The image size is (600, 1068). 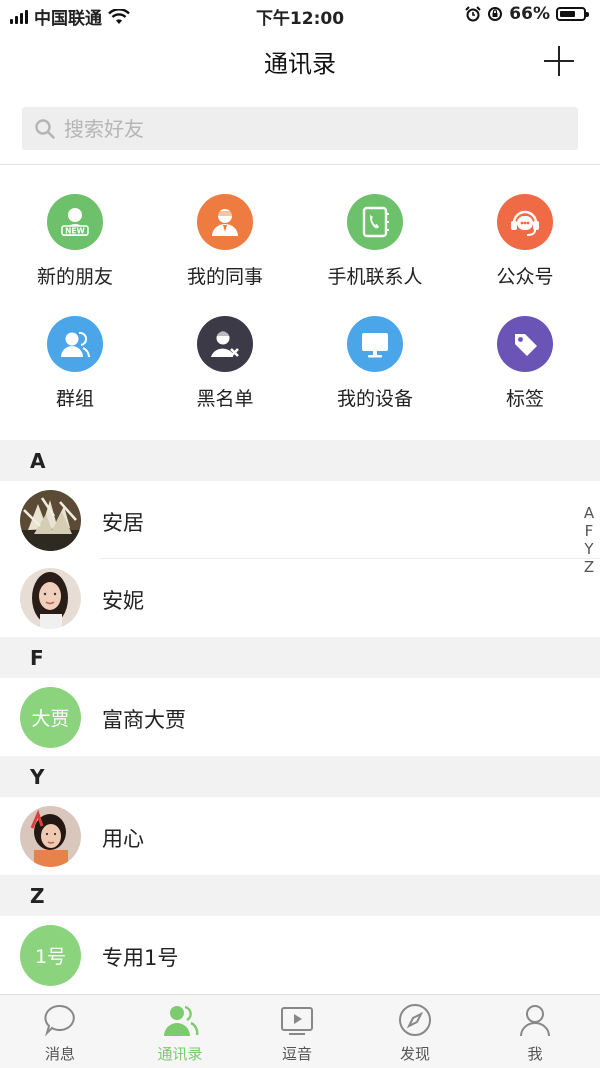 I want to click on contact-name: 专用1号, so click(x=140, y=958).